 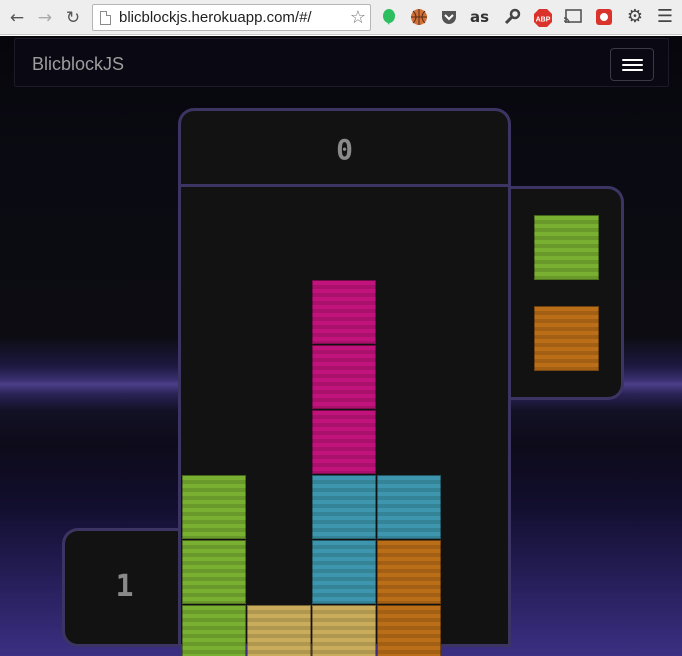 What do you see at coordinates (45, 18) in the screenshot?
I see `forward-icon: →` at bounding box center [45, 18].